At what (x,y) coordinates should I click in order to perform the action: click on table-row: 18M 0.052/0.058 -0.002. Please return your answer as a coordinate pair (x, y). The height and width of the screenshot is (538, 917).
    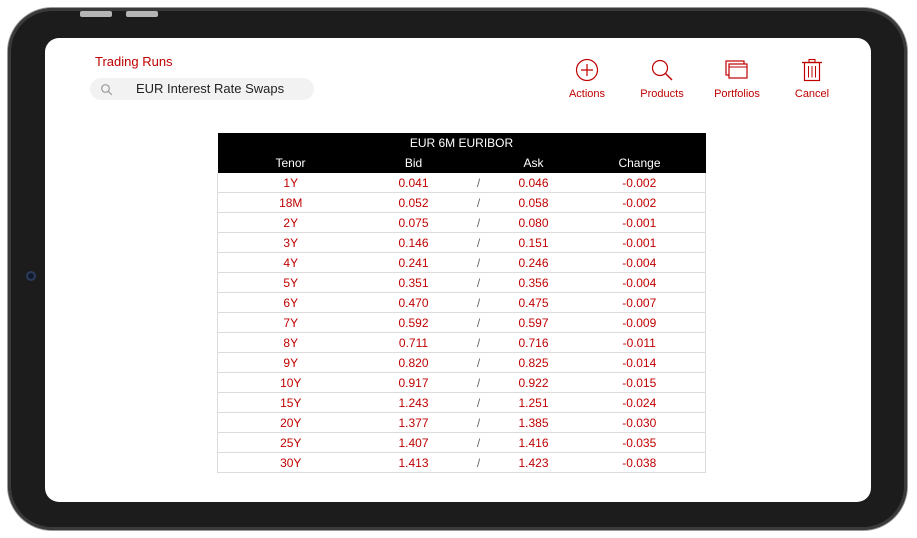
    Looking at the image, I should click on (461, 202).